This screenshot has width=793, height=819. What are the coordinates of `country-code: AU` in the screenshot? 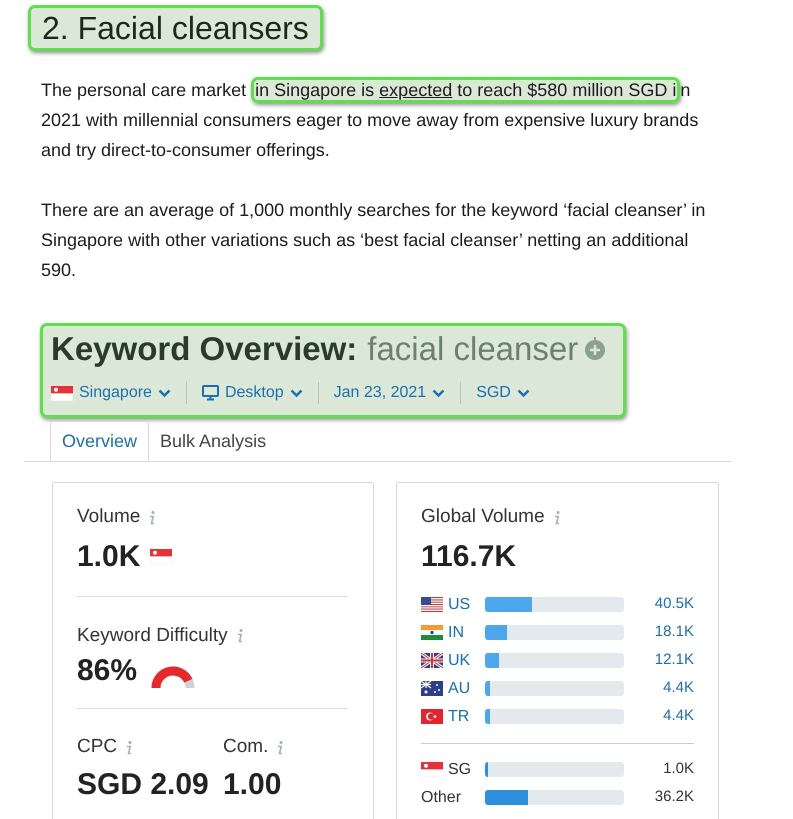 It's located at (459, 688).